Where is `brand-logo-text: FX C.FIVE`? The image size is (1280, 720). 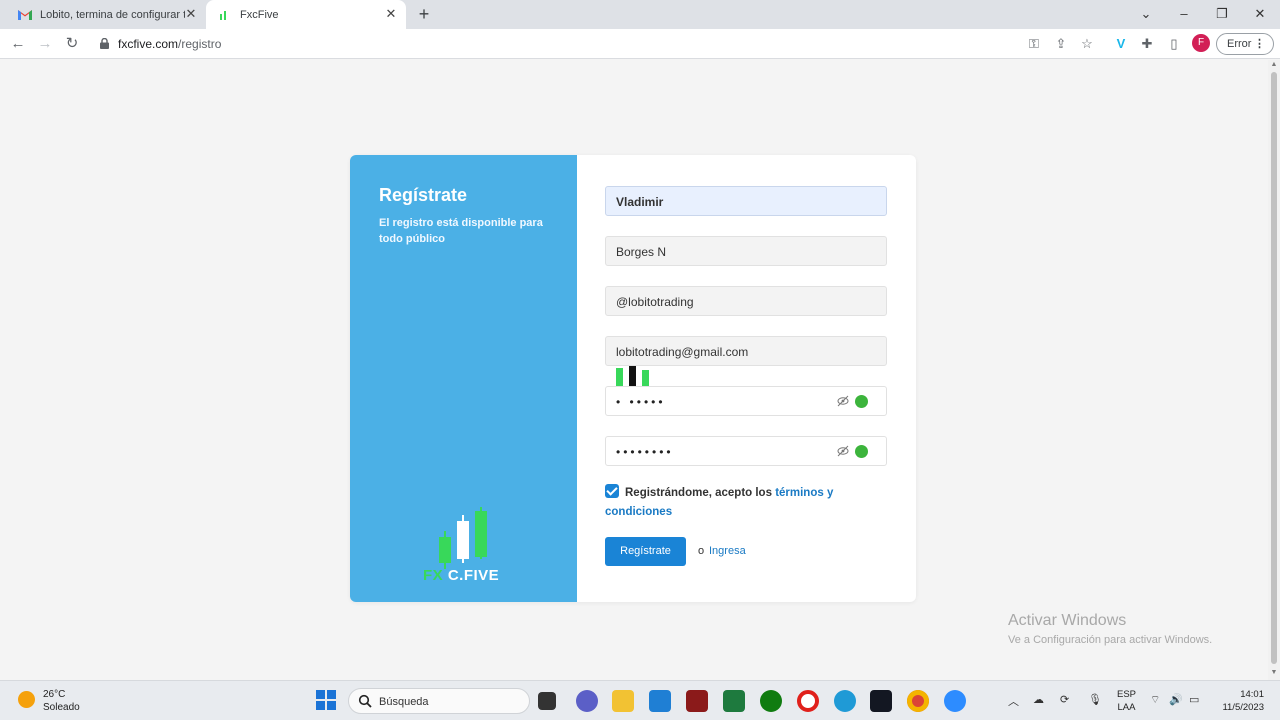
brand-logo-text: FX C.FIVE is located at coordinates (461, 575).